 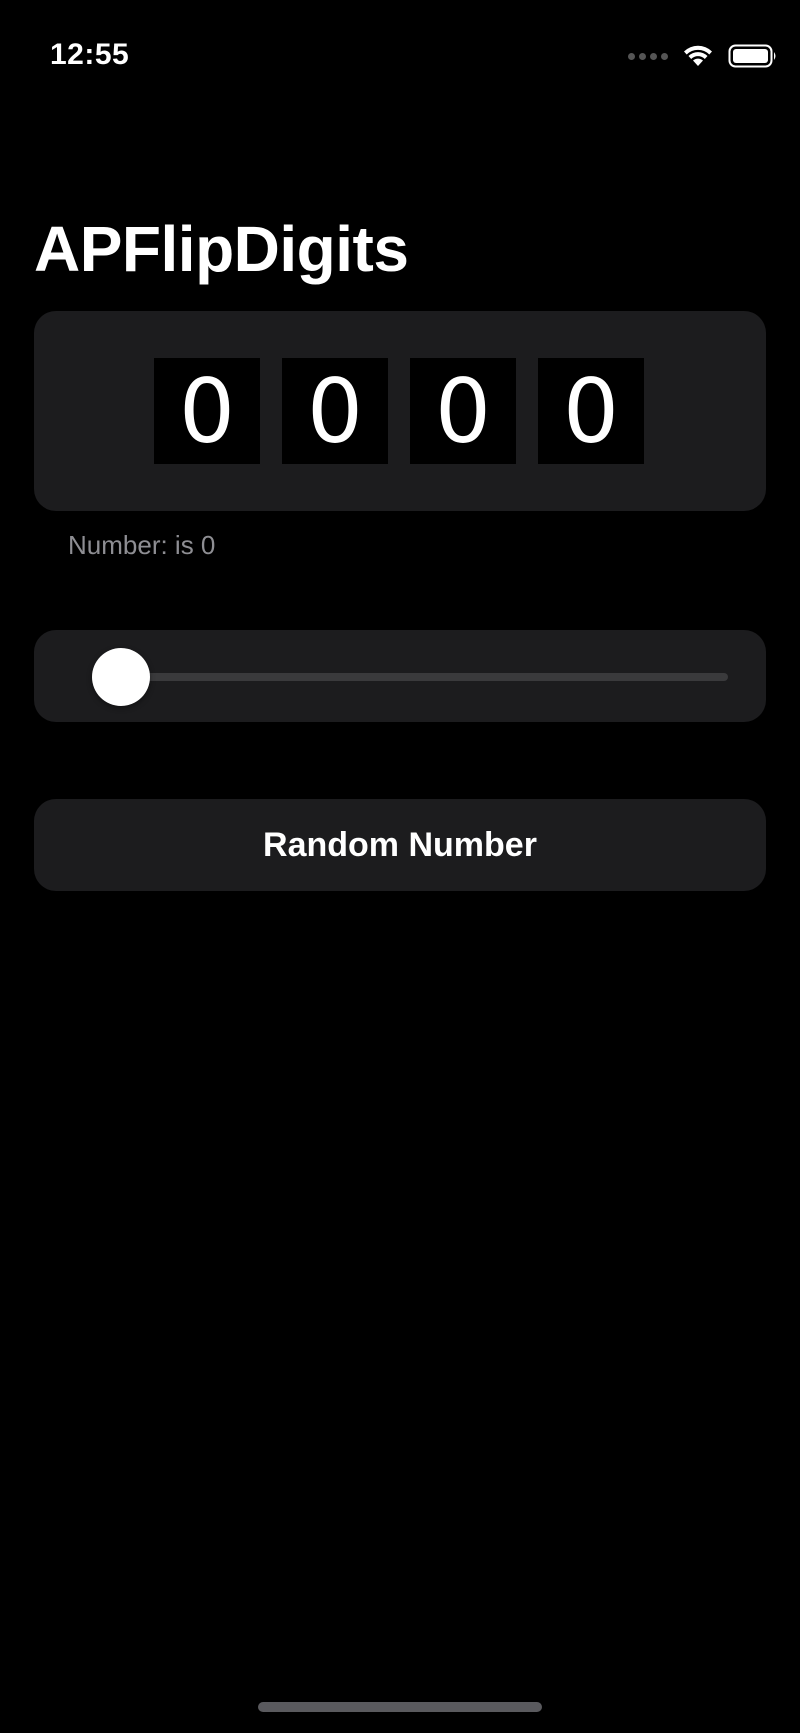 I want to click on status-bar: 12:55, so click(x=400, y=55).